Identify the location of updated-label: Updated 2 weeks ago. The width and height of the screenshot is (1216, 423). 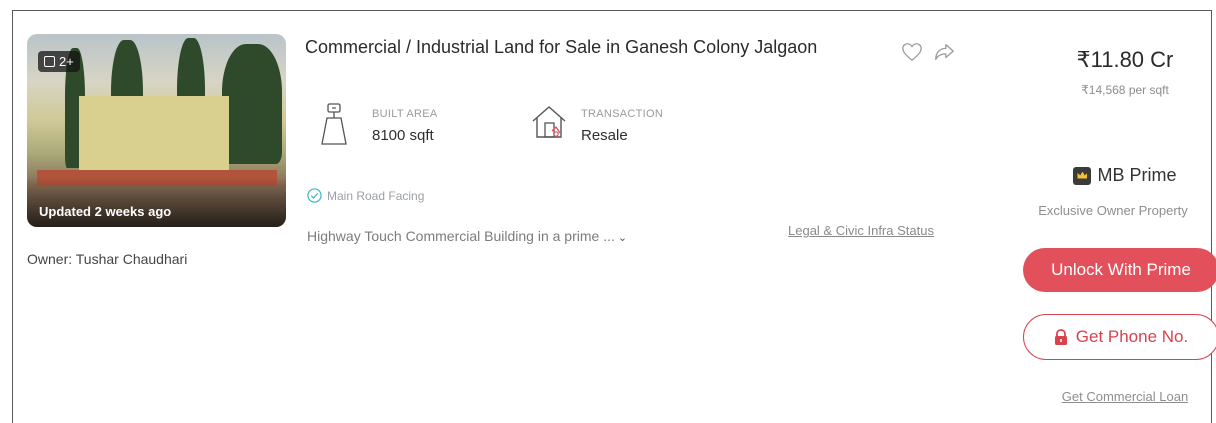
(105, 211).